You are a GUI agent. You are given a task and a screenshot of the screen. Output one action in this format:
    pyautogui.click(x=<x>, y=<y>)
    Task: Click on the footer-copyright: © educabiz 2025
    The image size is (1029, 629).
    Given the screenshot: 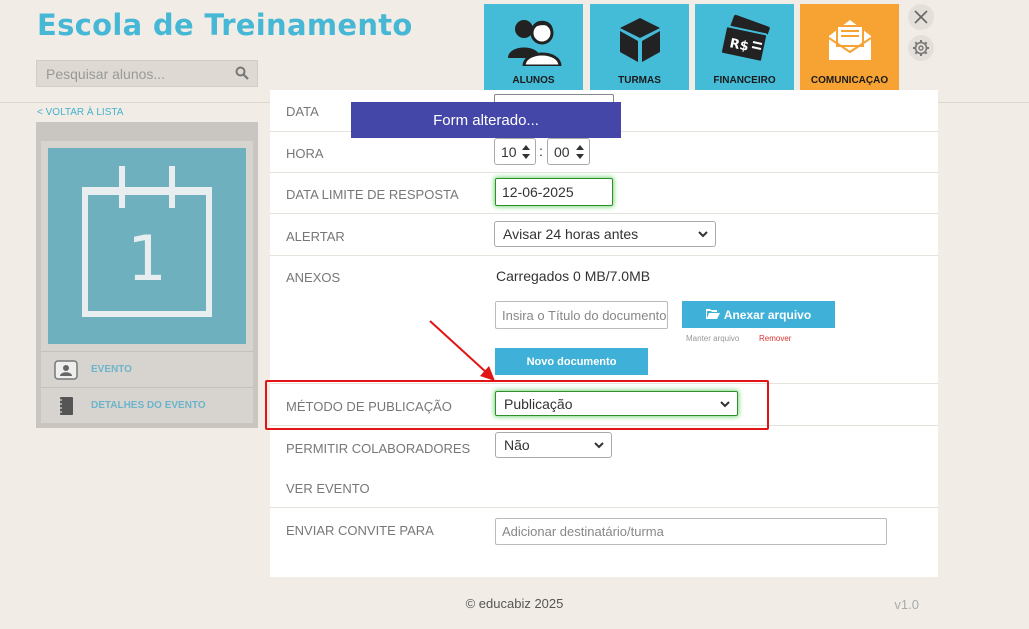 What is the action you would take?
    pyautogui.click(x=514, y=603)
    